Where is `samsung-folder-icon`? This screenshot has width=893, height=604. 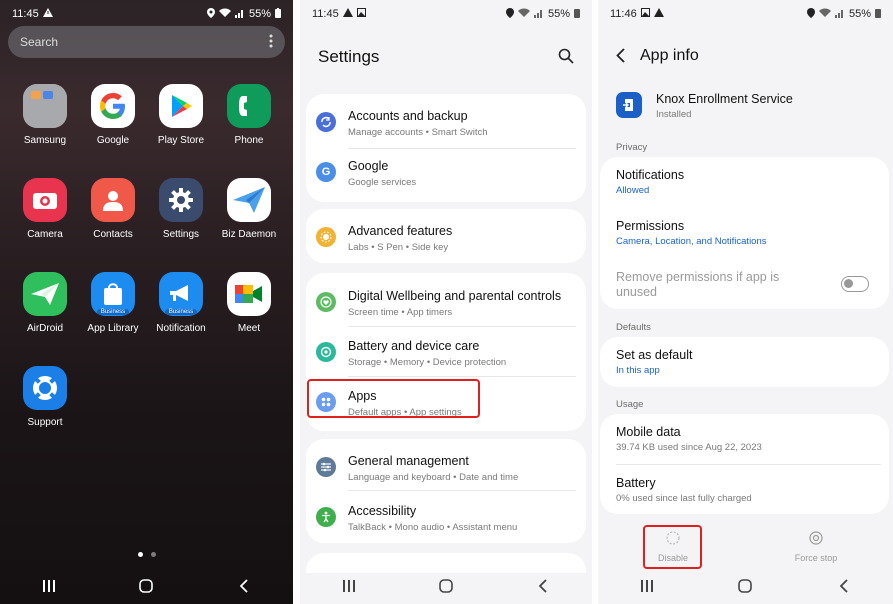
samsung-folder-icon is located at coordinates (45, 106).